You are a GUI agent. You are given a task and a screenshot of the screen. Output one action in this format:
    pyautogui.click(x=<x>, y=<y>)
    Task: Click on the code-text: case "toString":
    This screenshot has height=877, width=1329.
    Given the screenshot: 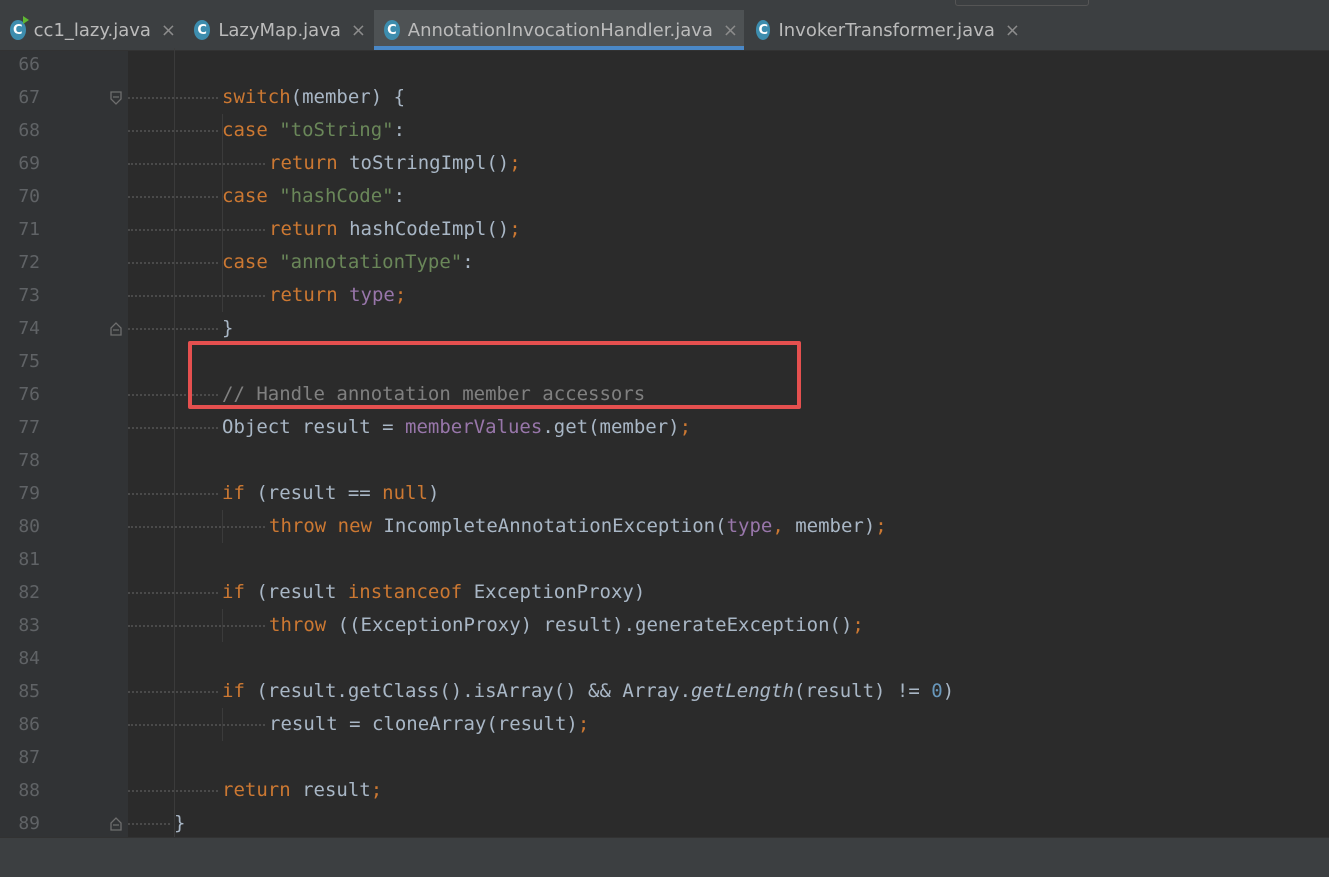 What is the action you would take?
    pyautogui.click(x=313, y=130)
    